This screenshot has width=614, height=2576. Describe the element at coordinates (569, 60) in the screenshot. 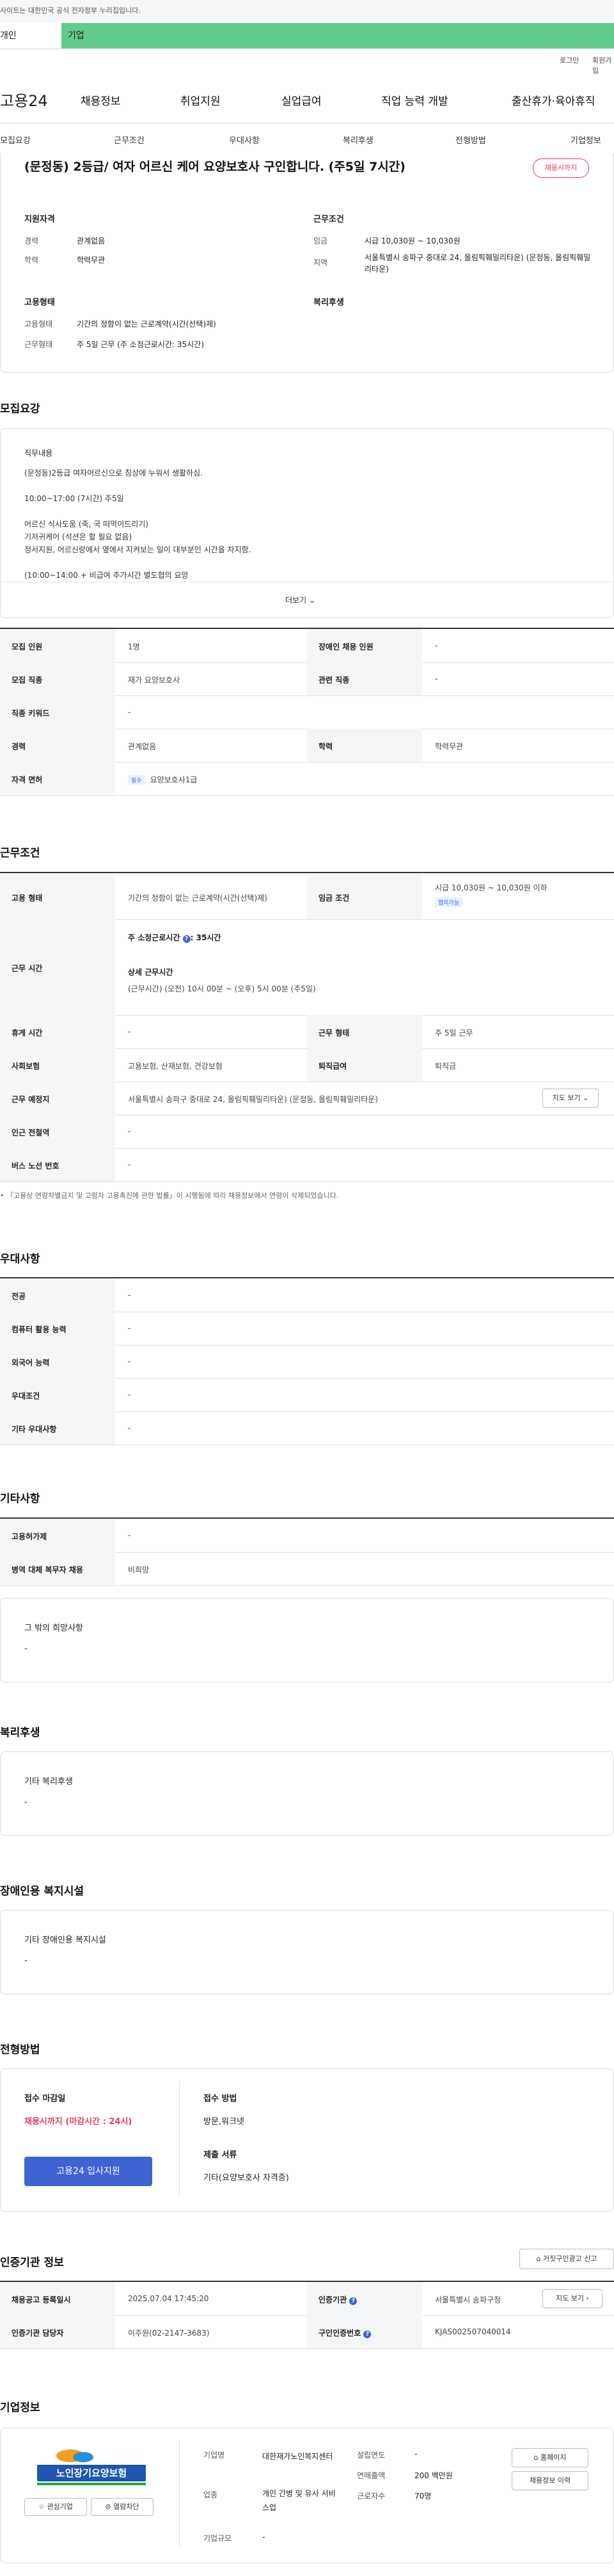

I see `login-link: 로그인` at that location.